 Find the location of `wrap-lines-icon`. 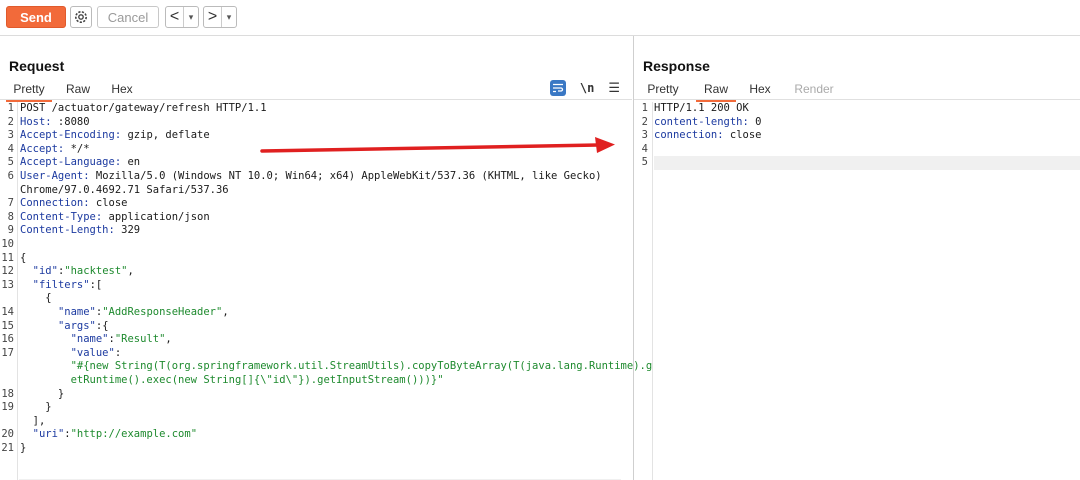

wrap-lines-icon is located at coordinates (557, 88).